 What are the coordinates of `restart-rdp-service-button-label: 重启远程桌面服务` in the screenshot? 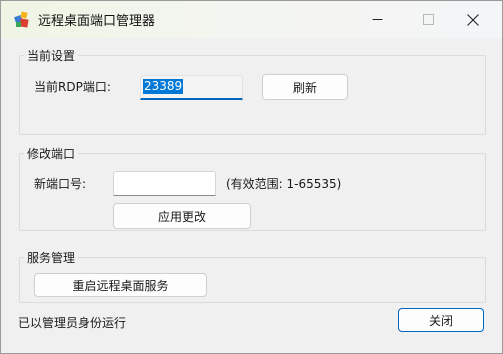 It's located at (120, 285).